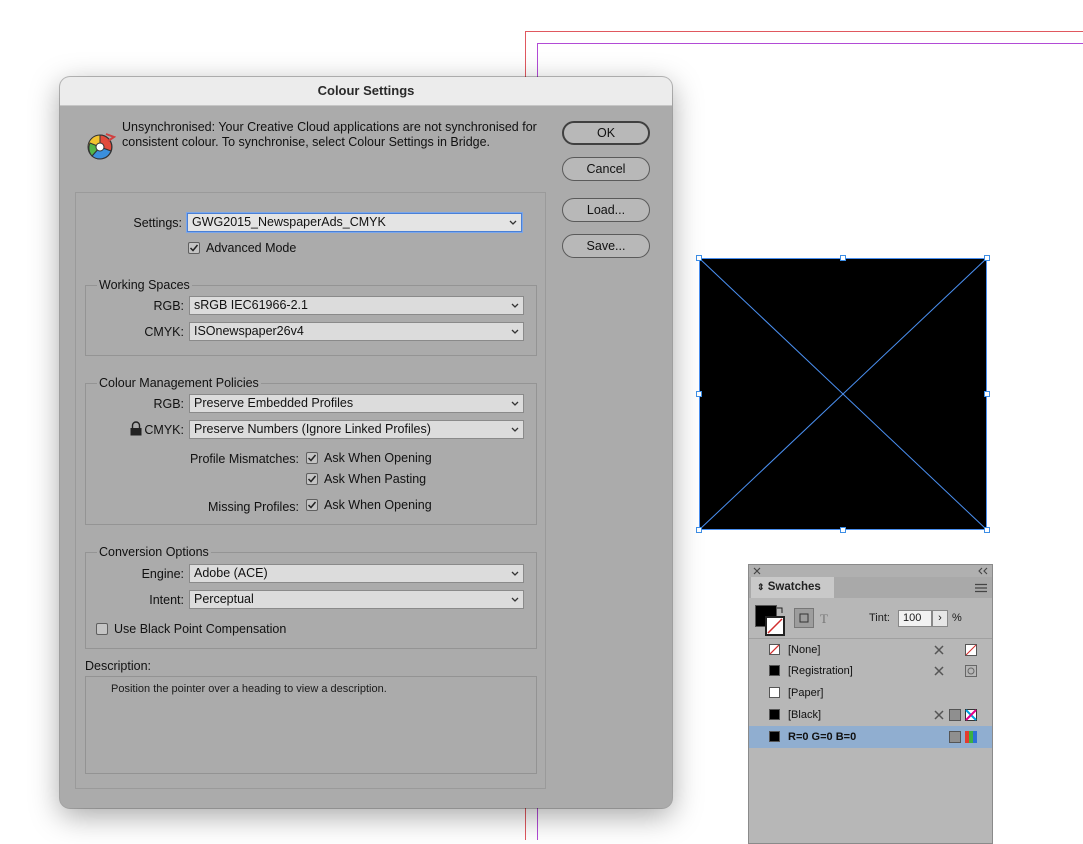 The height and width of the screenshot is (844, 1083). I want to click on swatches-tab: ⇕ Swatches, so click(792, 587).